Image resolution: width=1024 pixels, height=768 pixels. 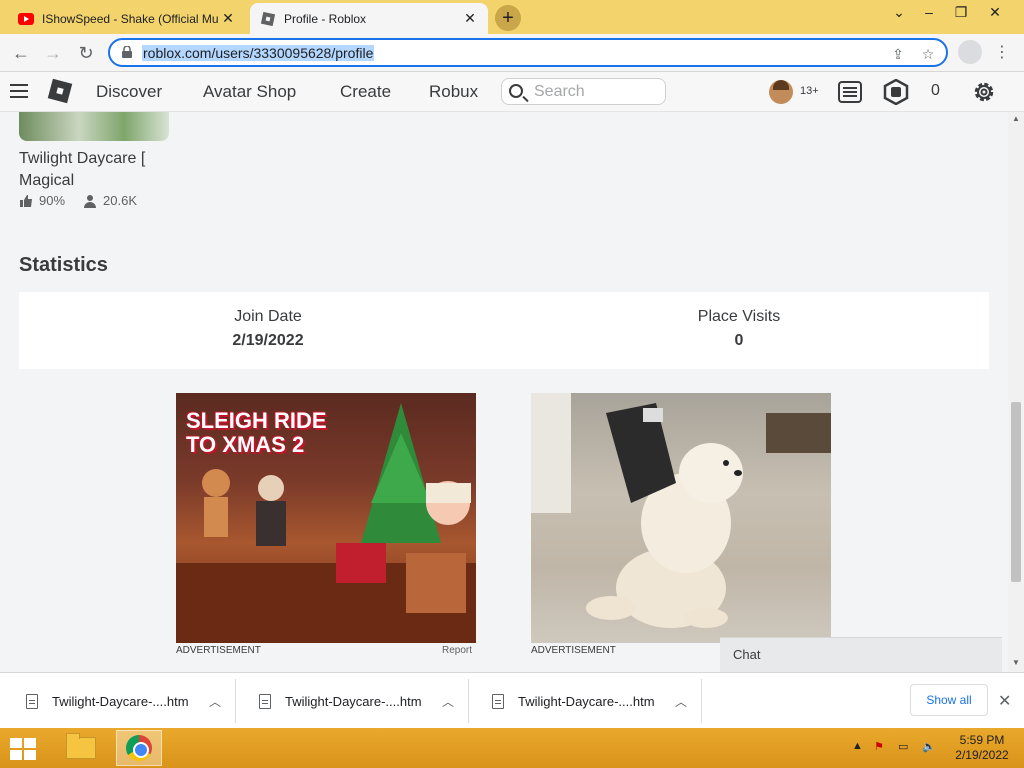 What do you see at coordinates (26, 200) in the screenshot?
I see `thumbs-up-icon` at bounding box center [26, 200].